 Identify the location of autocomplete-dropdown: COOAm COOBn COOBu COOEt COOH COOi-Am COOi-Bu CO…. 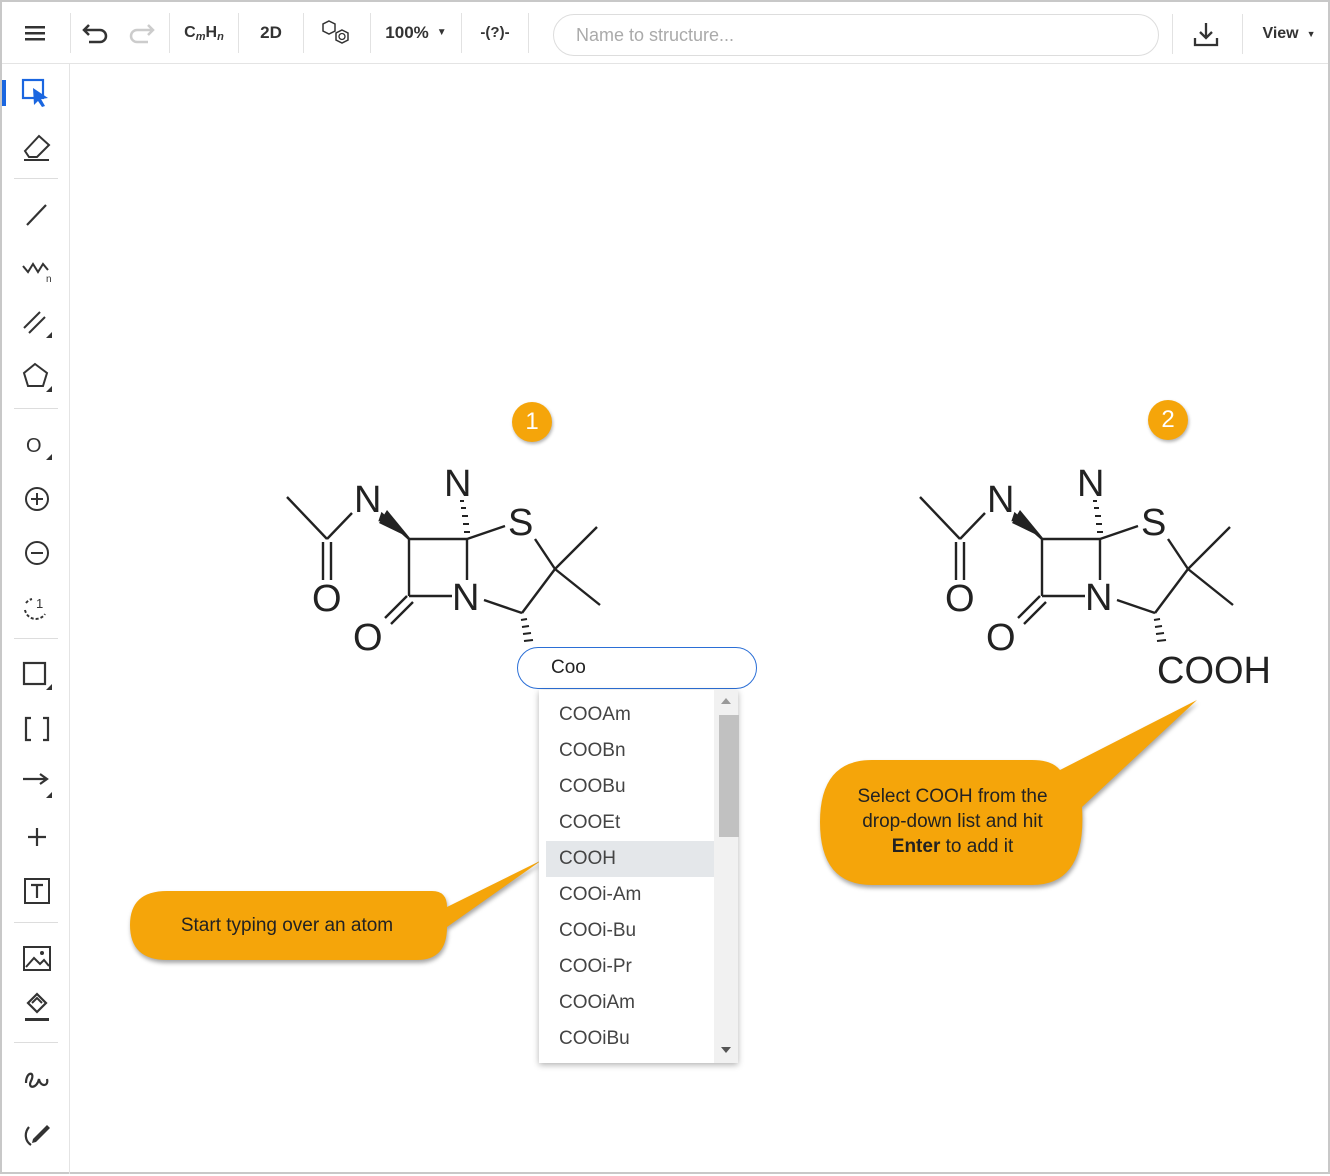
(639, 876).